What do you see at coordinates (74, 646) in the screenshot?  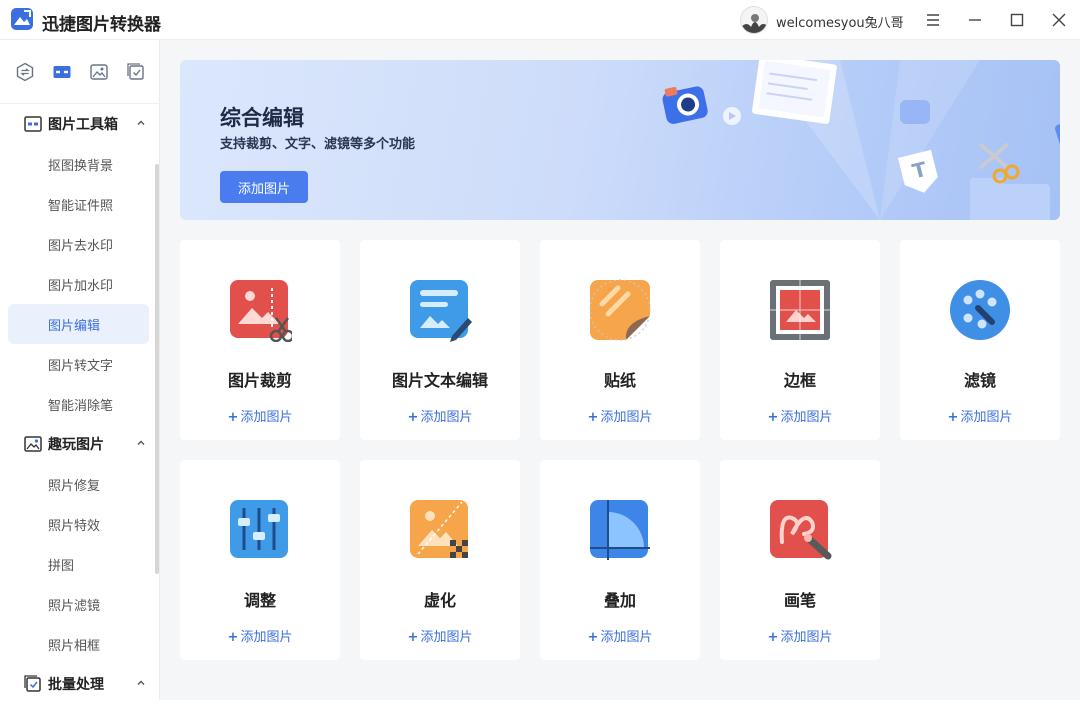 I see `sidebar-item-label: 照片相框` at bounding box center [74, 646].